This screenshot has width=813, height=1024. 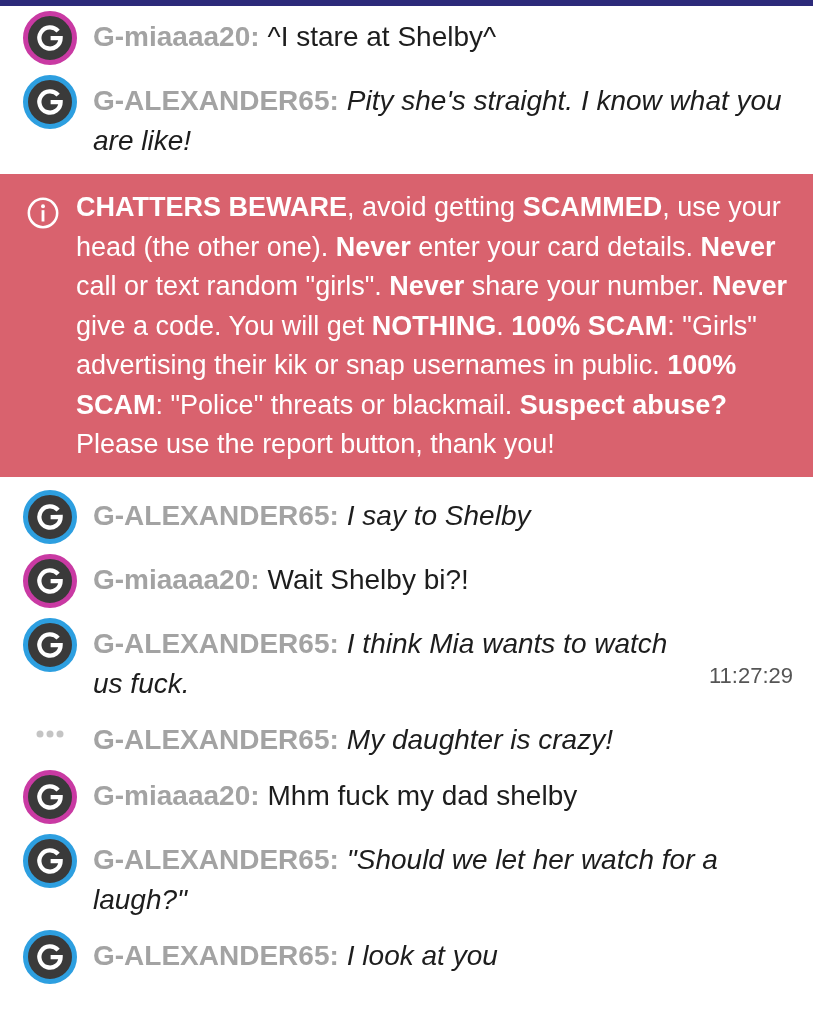 I want to click on ellipsis-icon, so click(x=50, y=733).